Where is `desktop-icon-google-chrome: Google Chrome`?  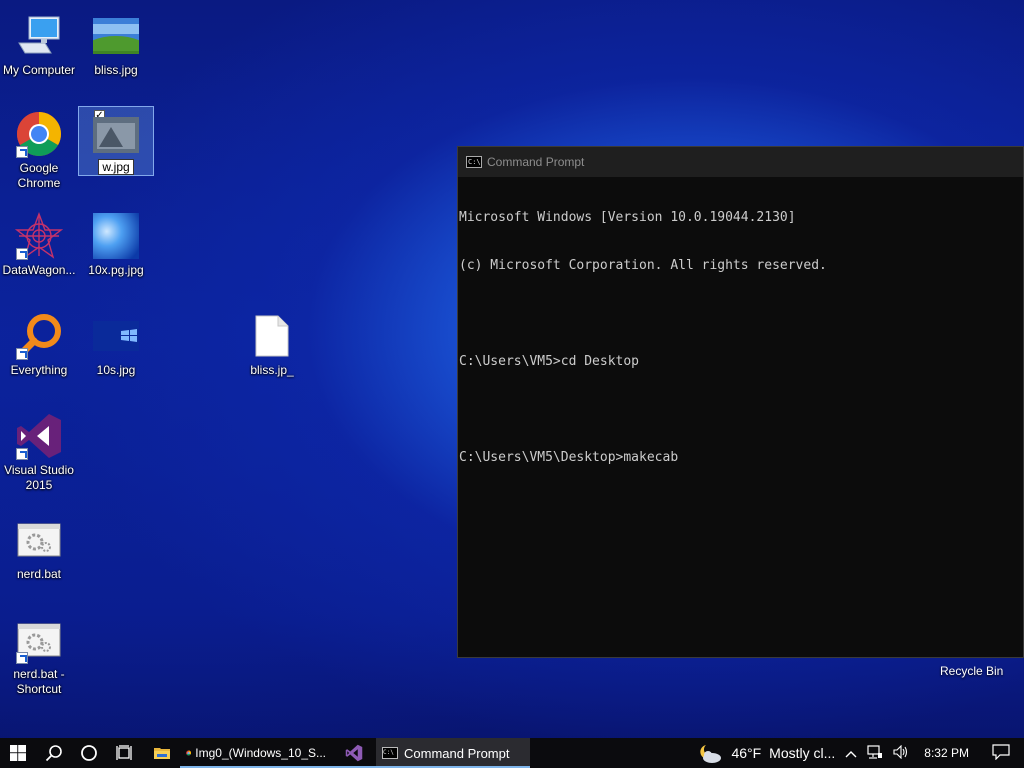
desktop-icon-google-chrome: Google Chrome is located at coordinates (39, 148).